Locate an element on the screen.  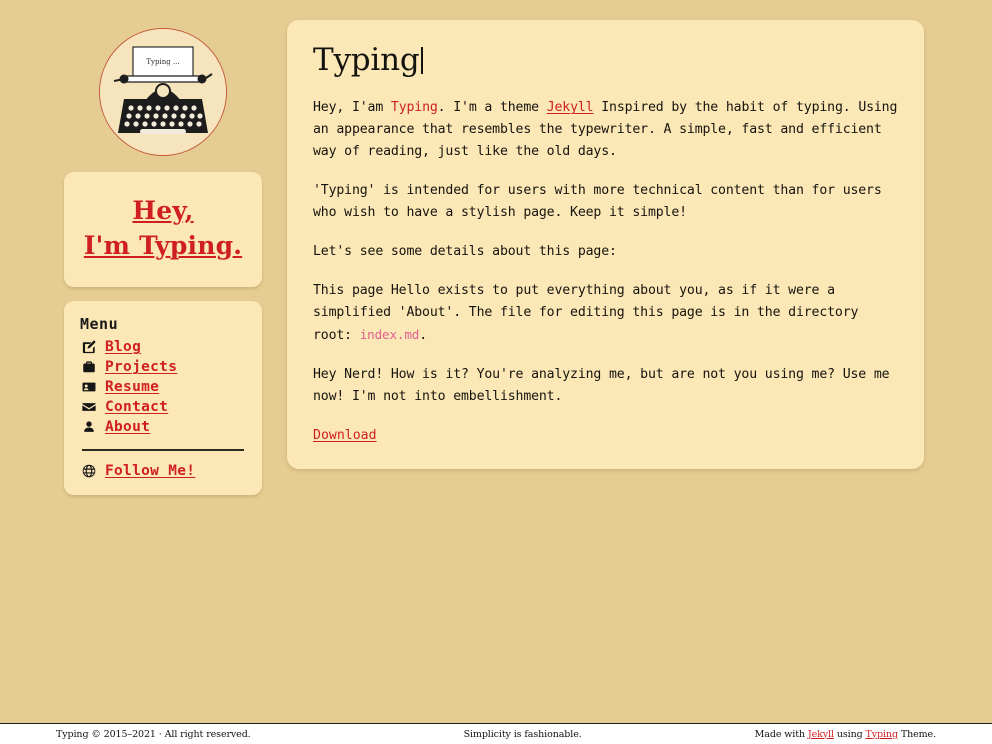
intro-text-1: Hey, I'am is located at coordinates (352, 108).